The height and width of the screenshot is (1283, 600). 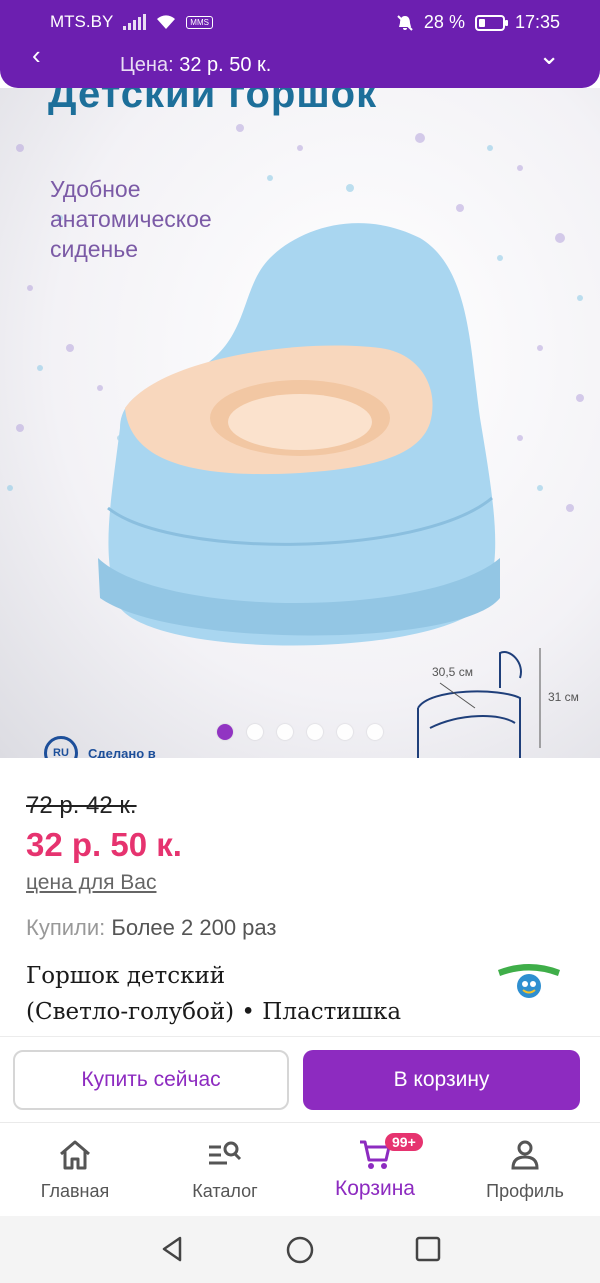 I want to click on carousel-dots, so click(x=300, y=732).